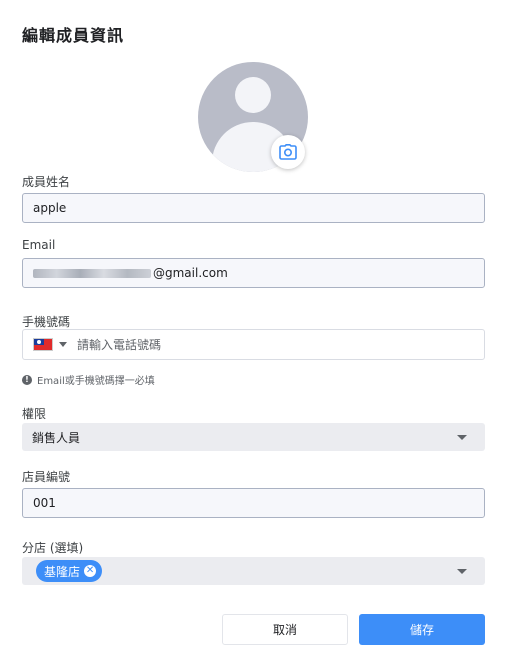 This screenshot has width=508, height=659. I want to click on phone-placeholder: 請輸入電話號碼, so click(119, 345).